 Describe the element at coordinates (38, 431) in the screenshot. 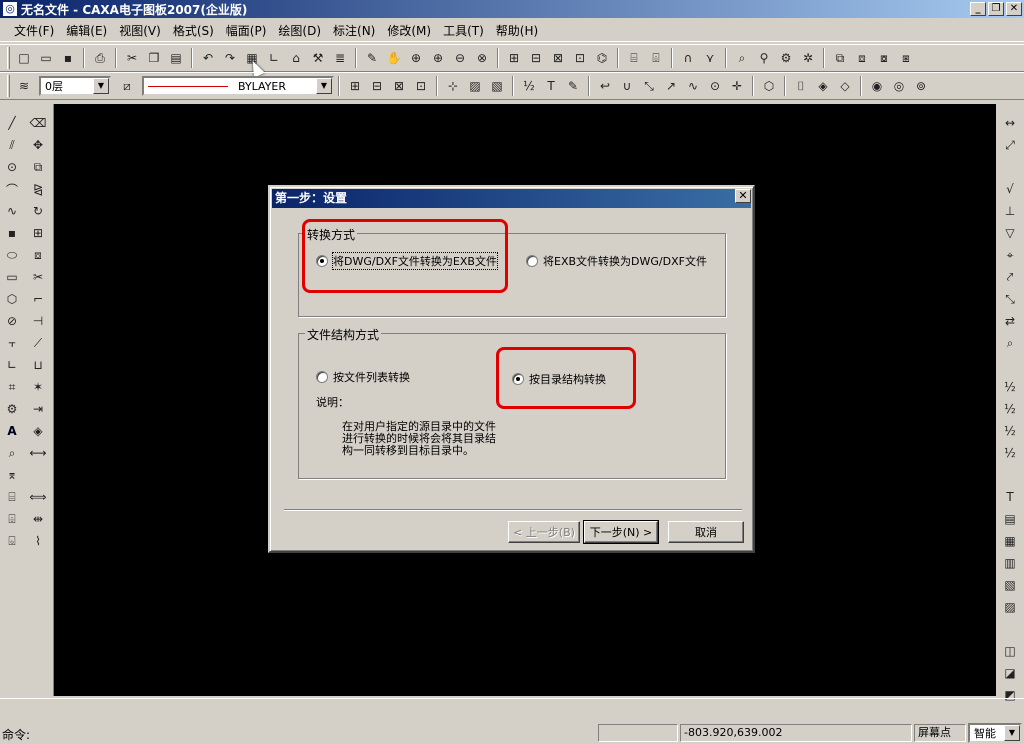

I see `match-properties-icon: ◈` at that location.